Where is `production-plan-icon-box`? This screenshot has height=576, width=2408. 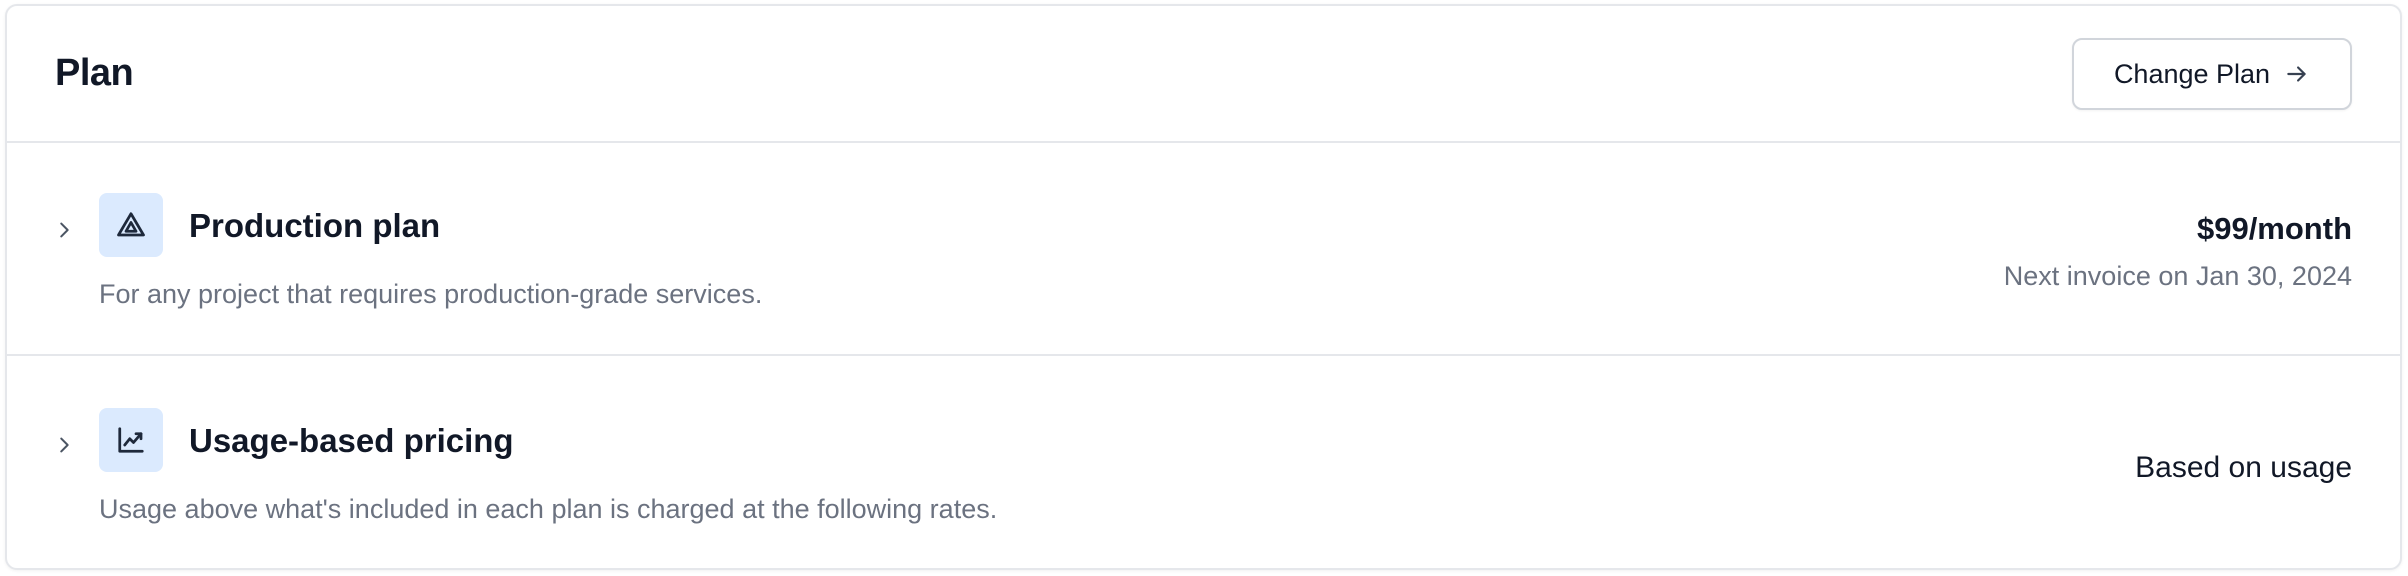 production-plan-icon-box is located at coordinates (131, 225).